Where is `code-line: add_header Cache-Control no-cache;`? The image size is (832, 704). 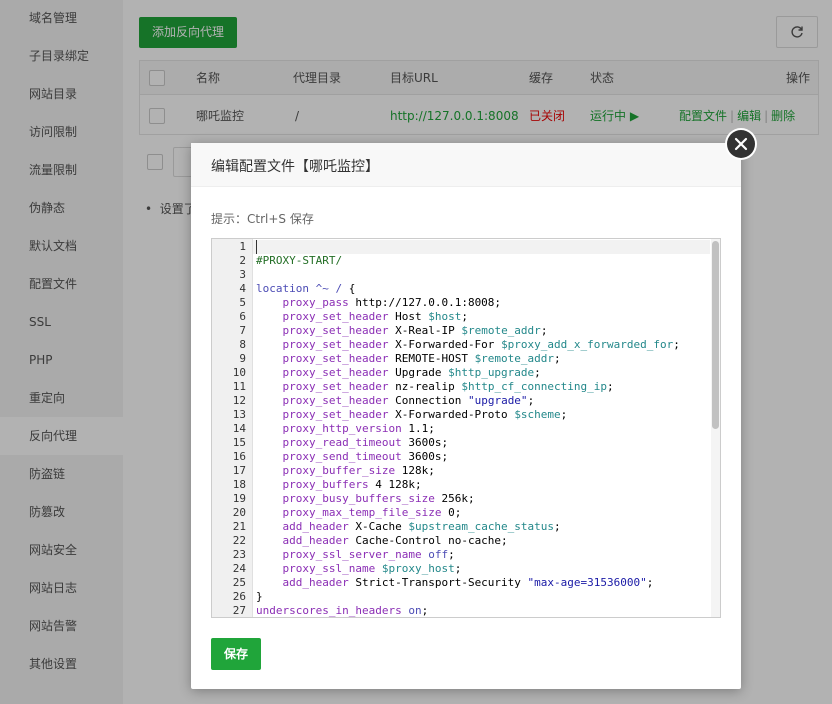
code-line: add_header Cache-Control no-cache; is located at coordinates (395, 540).